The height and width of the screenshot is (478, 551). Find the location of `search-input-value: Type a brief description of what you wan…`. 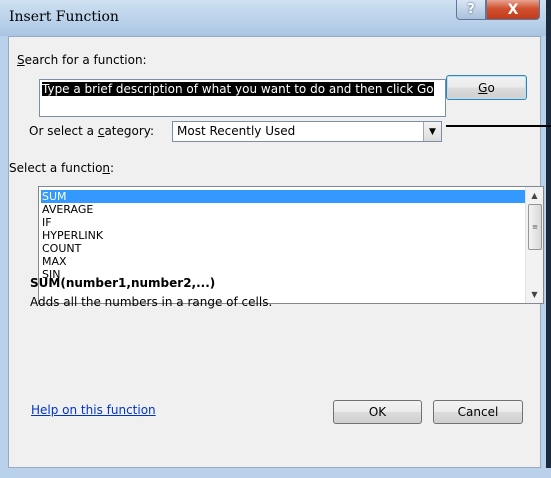

search-input-value: Type a brief description of what you wan… is located at coordinates (238, 89).